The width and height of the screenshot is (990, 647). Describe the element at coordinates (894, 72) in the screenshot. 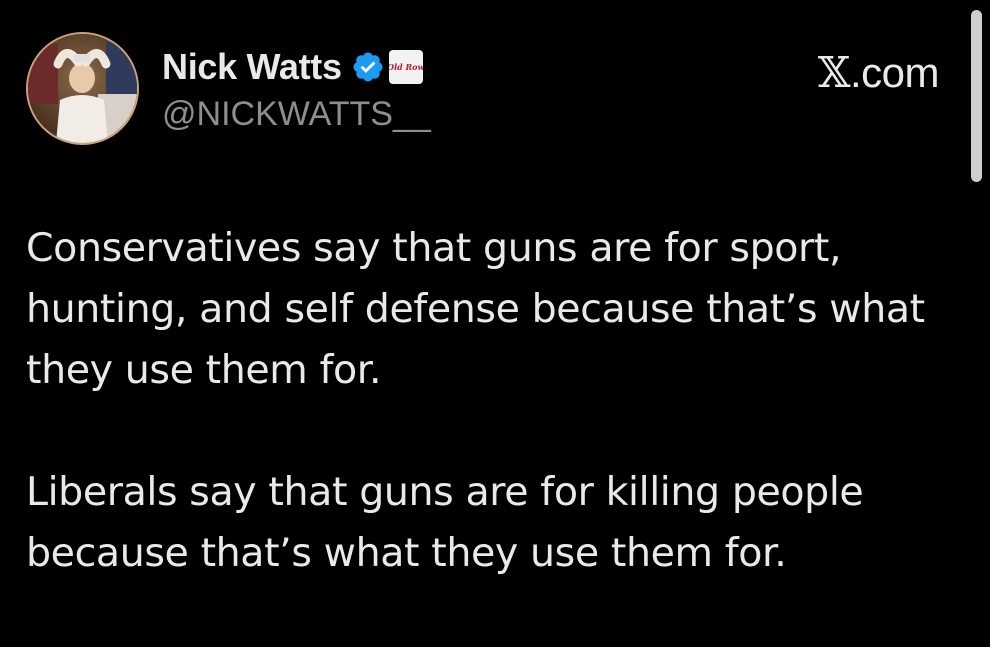

I see `site-domain: .com` at that location.